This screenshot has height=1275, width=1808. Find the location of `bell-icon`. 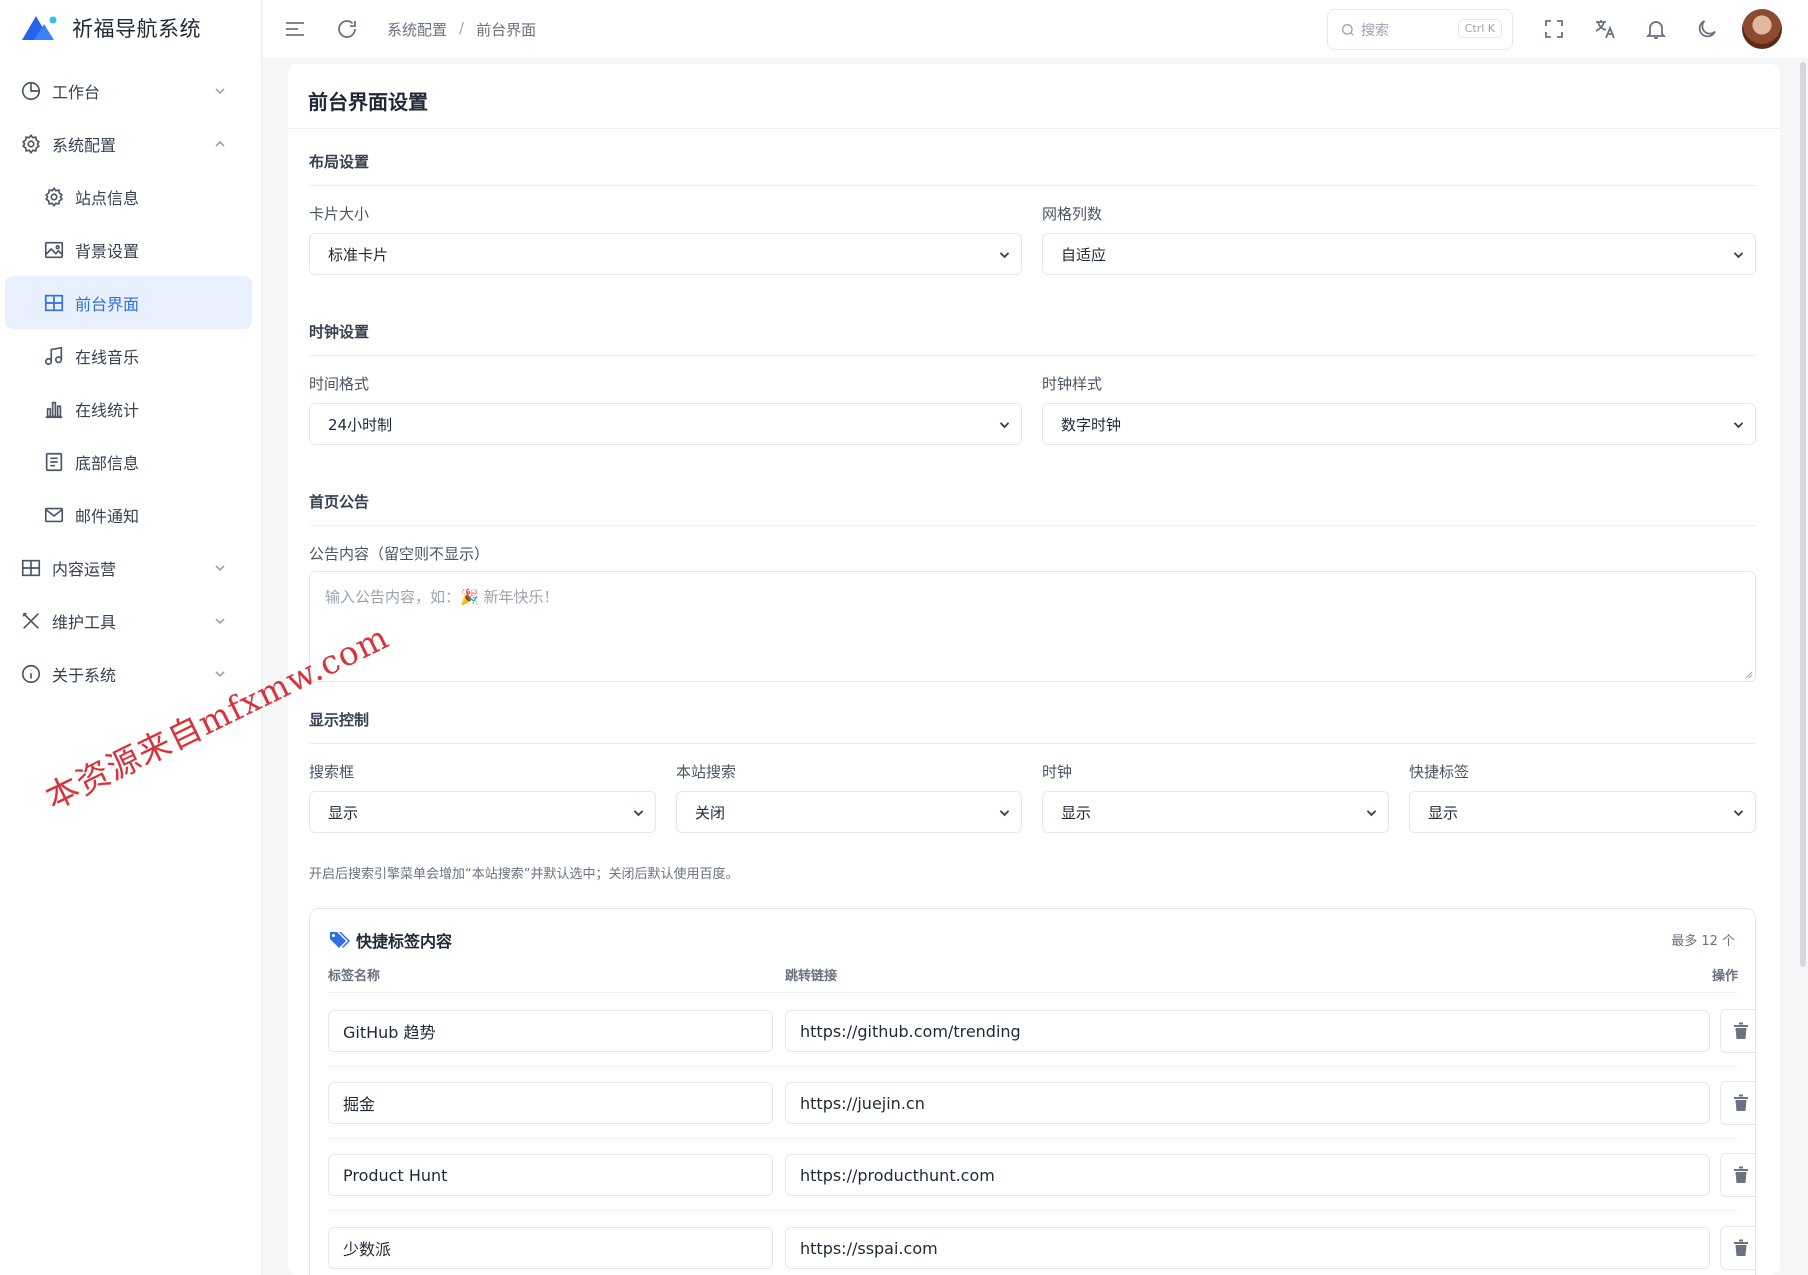

bell-icon is located at coordinates (1656, 29).